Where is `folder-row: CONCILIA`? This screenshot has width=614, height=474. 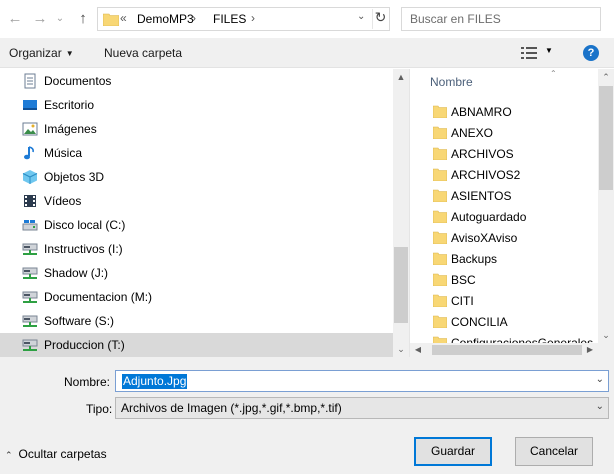 folder-row: CONCILIA is located at coordinates (514, 321).